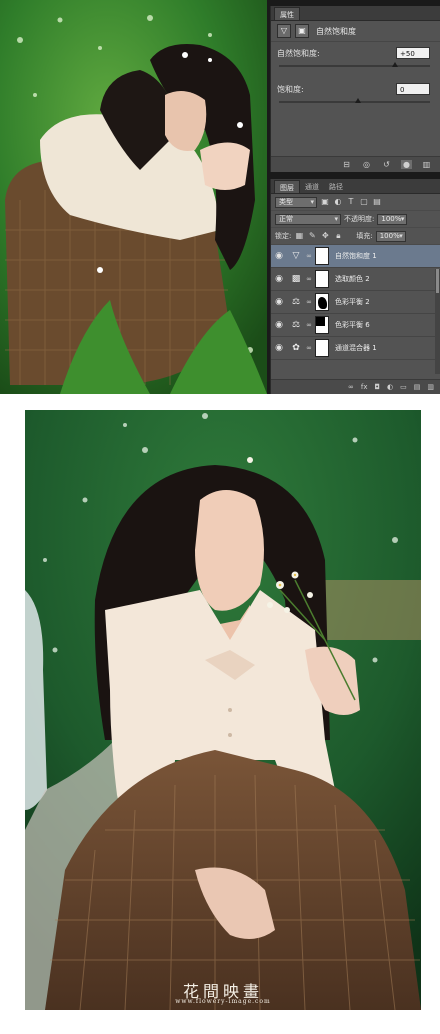 Image resolution: width=440 pixels, height=1034 pixels. What do you see at coordinates (352, 325) in the screenshot?
I see `layer-name: 色彩平衡 6` at bounding box center [352, 325].